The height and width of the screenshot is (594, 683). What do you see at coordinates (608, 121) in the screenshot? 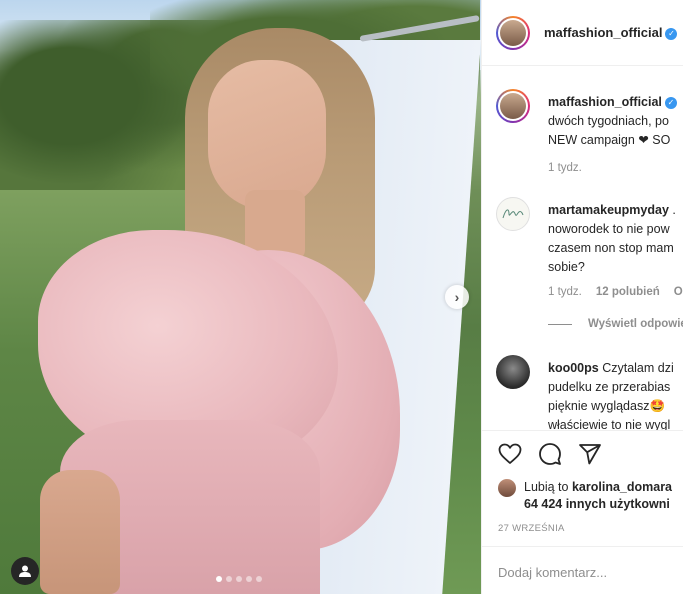
I see `comment-text: dwóch tygodniach, po` at bounding box center [608, 121].